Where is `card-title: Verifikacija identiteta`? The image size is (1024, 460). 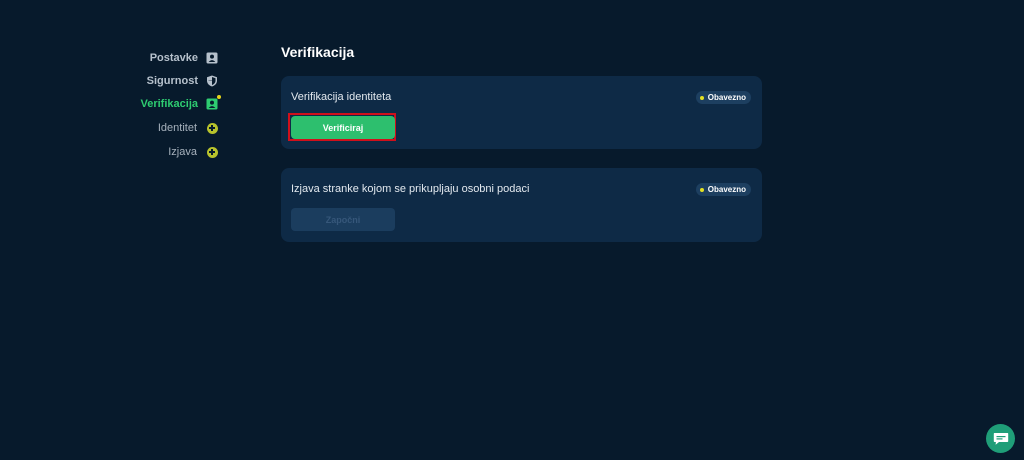 card-title: Verifikacija identiteta is located at coordinates (341, 97).